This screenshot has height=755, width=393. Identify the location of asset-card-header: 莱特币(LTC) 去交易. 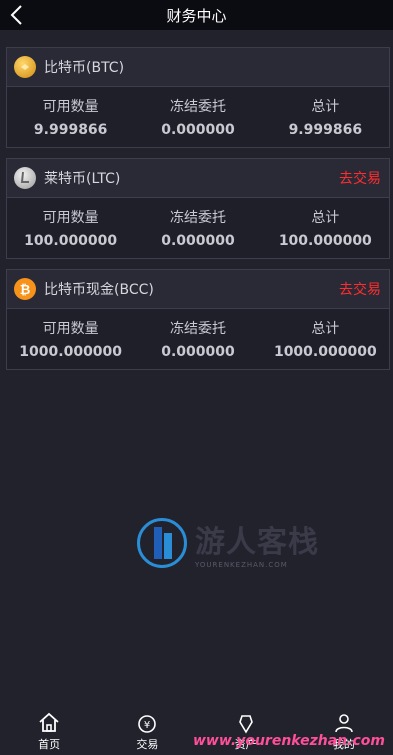
(198, 178).